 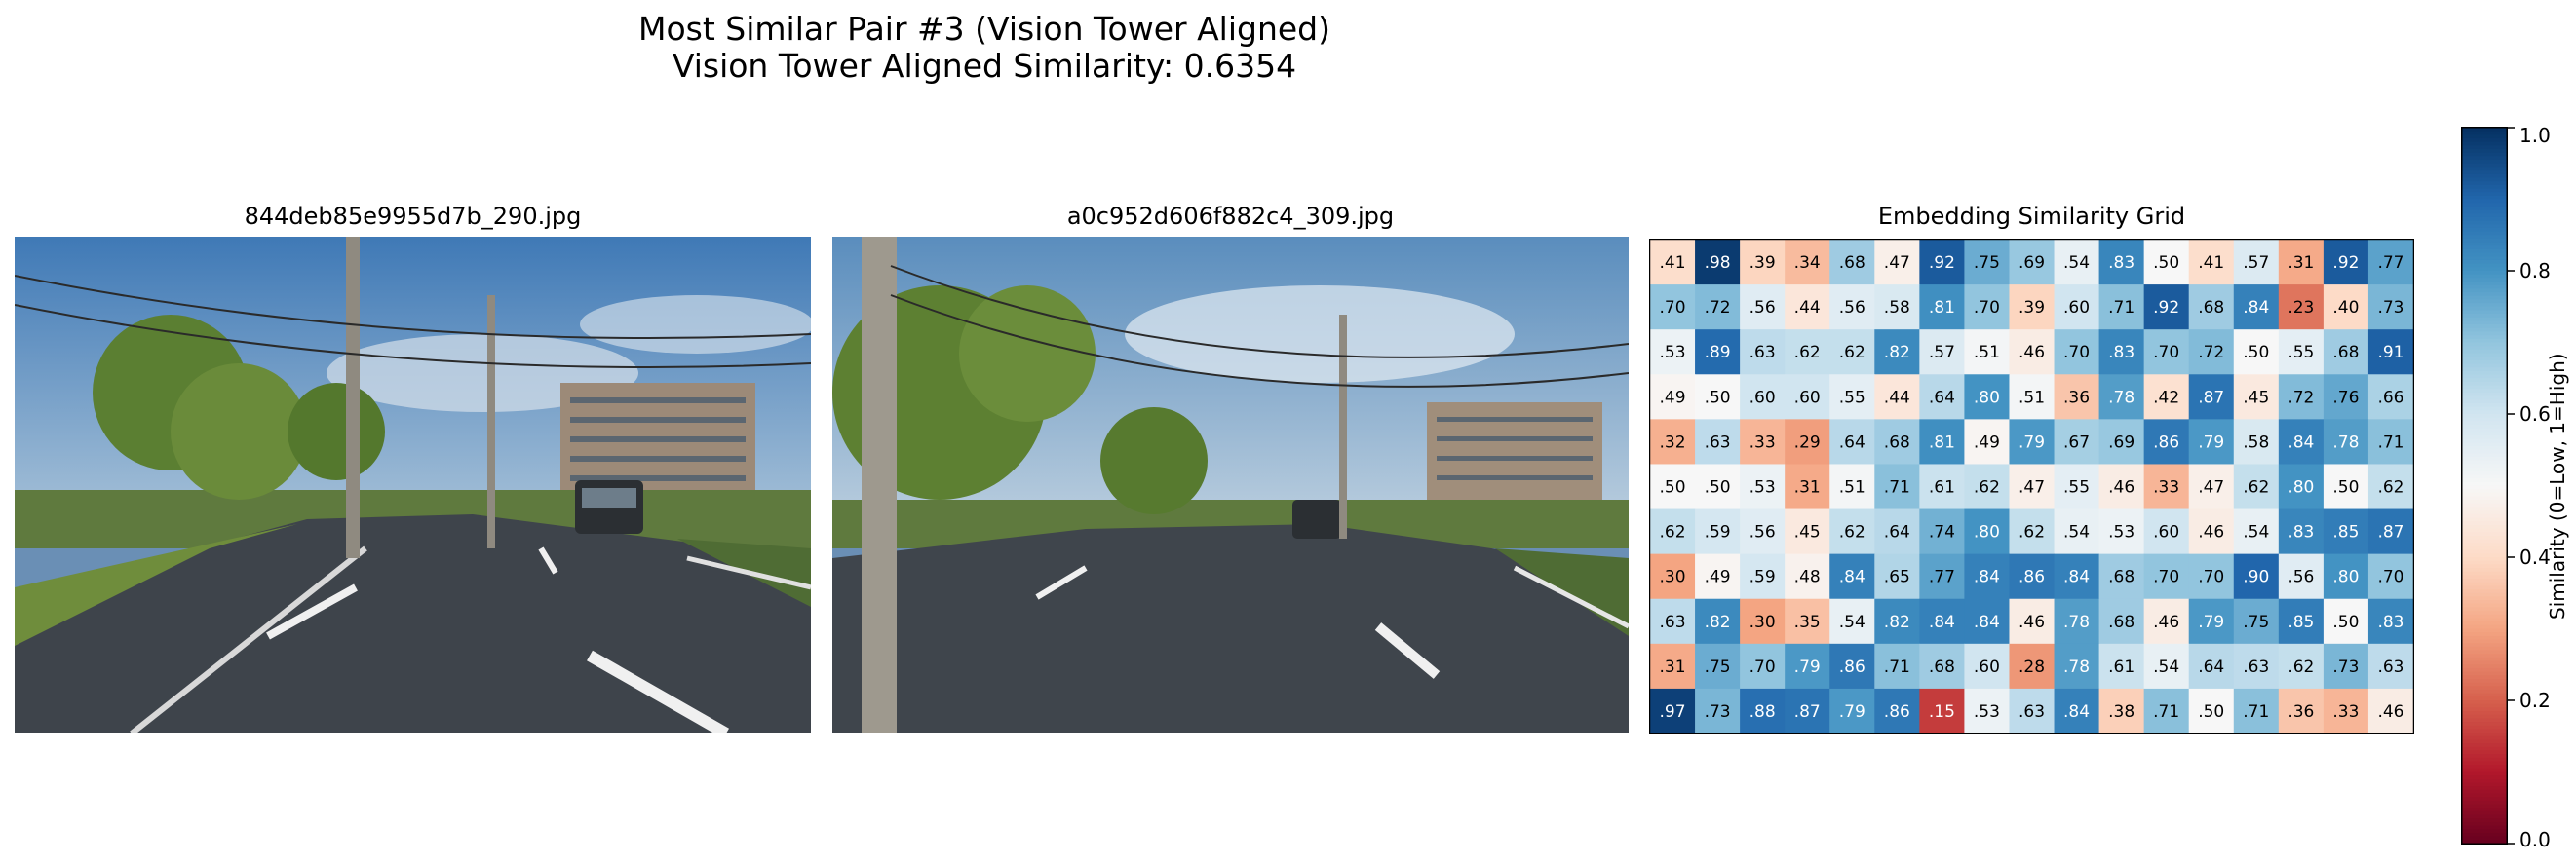 What do you see at coordinates (1807, 352) in the screenshot?
I see `heatmap-cell-label-r2-c3: .62` at bounding box center [1807, 352].